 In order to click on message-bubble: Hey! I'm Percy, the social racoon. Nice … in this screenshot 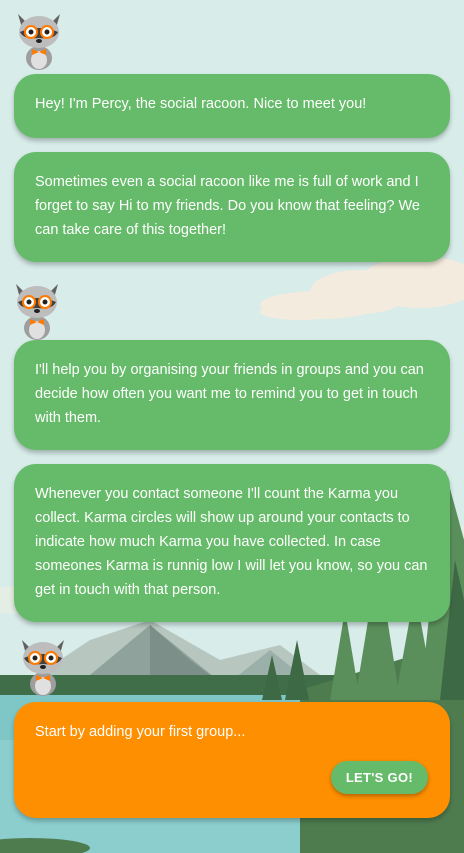, I will do `click(232, 106)`.